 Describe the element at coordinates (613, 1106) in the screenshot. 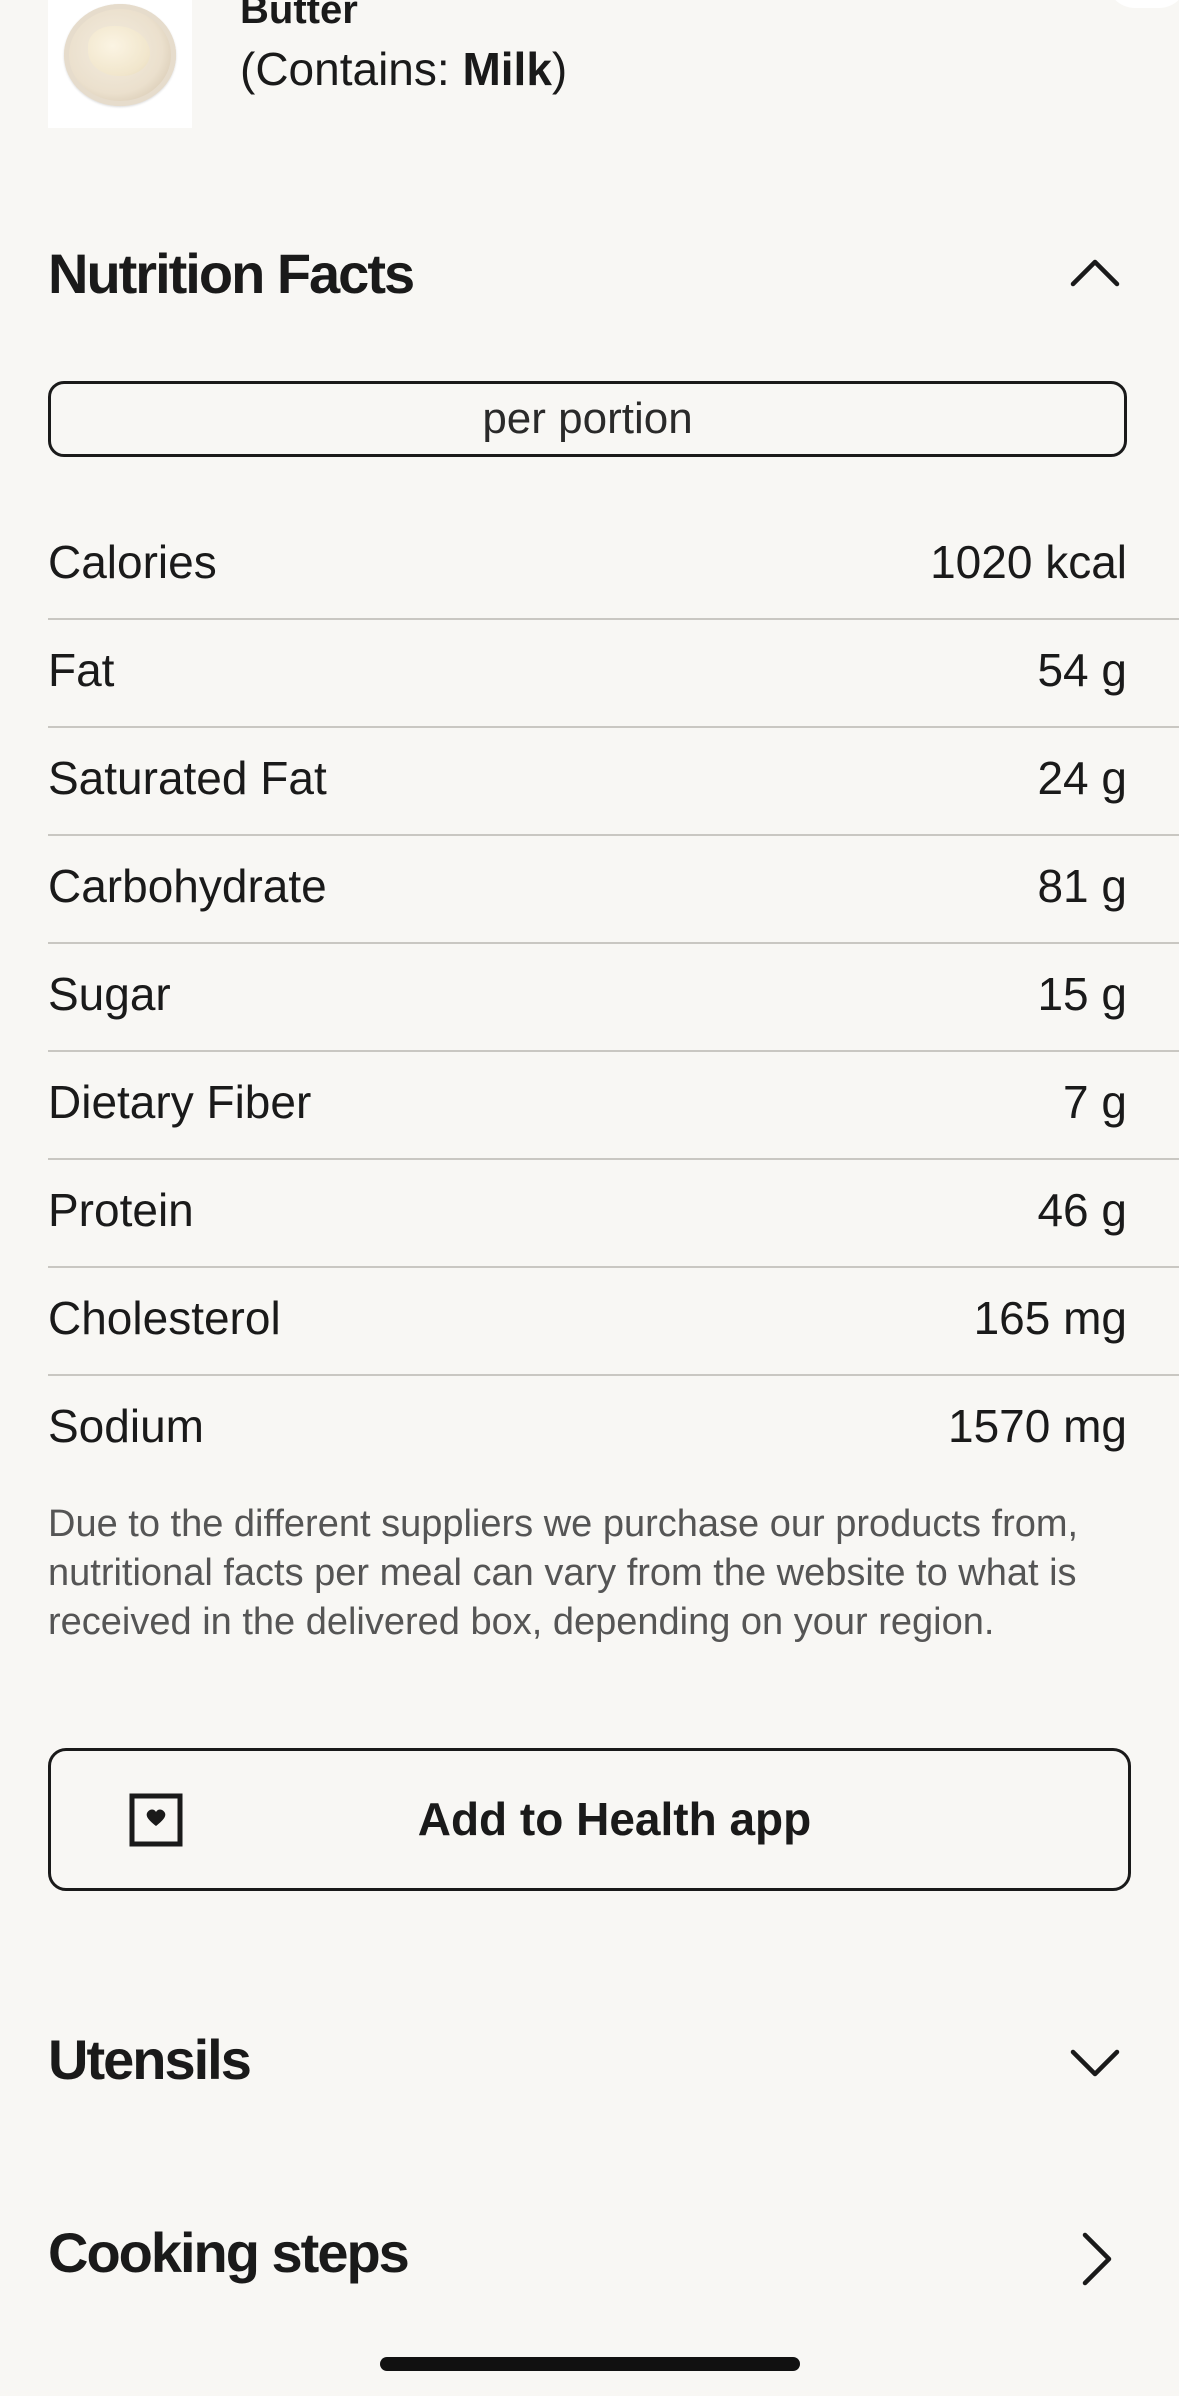

I see `nutrition-row-dietary-fiber: Dietary Fiber 7 g` at that location.